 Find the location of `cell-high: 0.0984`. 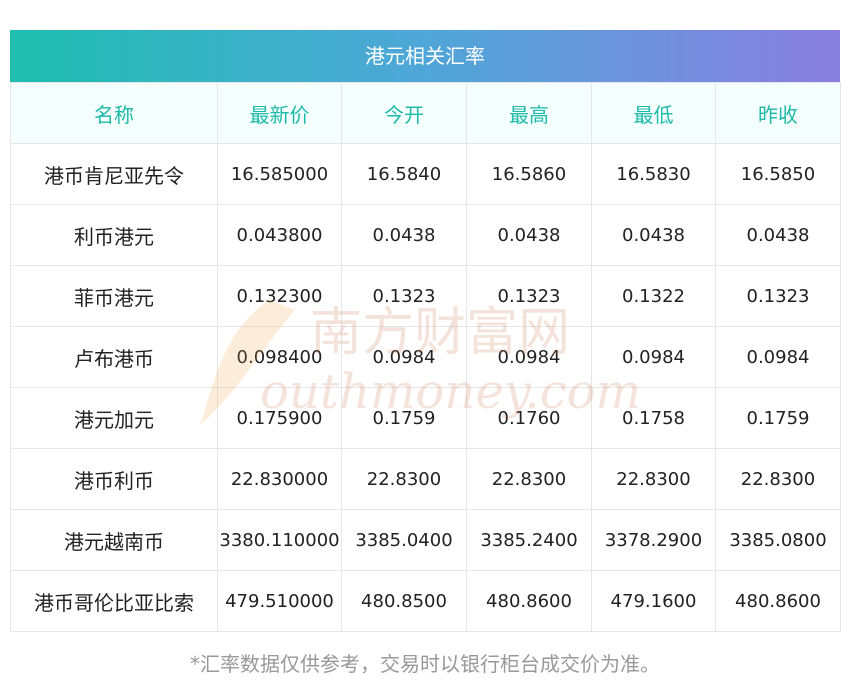

cell-high: 0.0984 is located at coordinates (529, 357).